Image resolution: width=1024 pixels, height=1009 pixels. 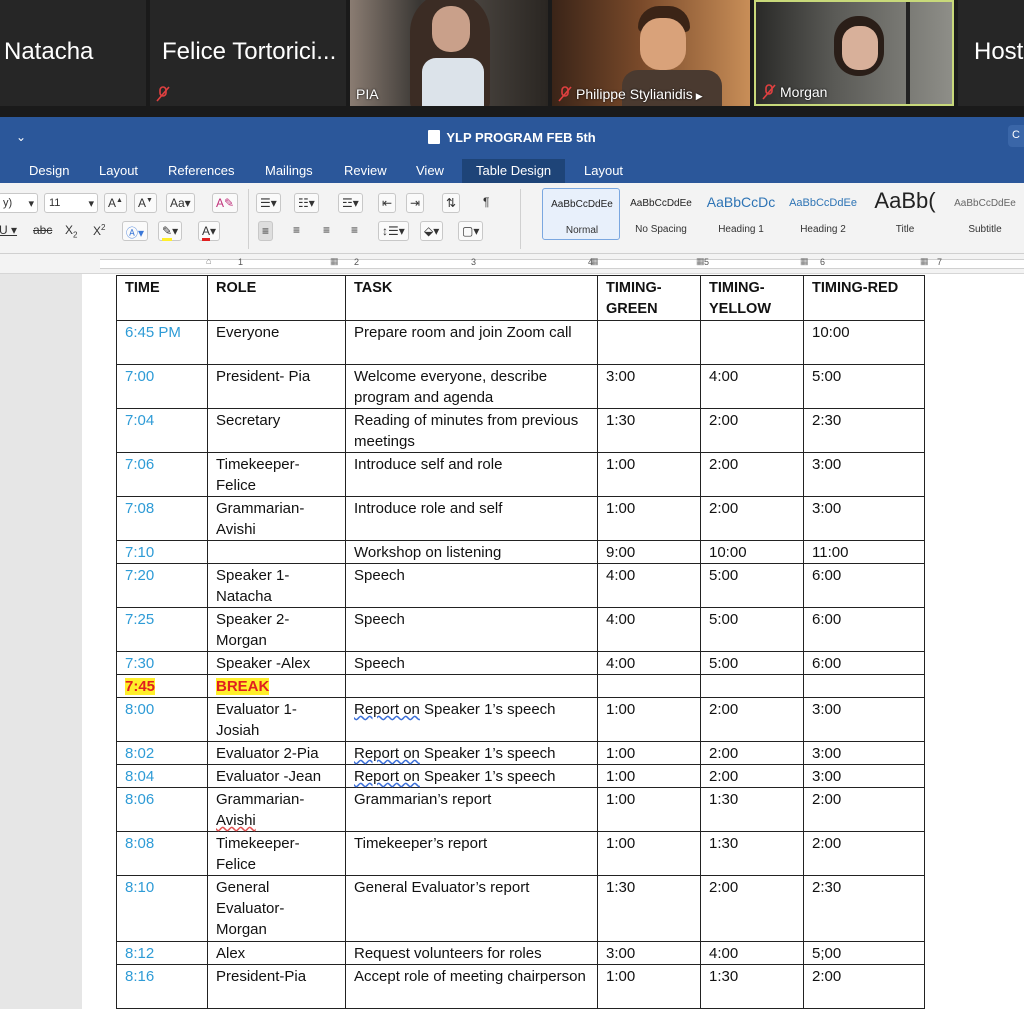 I want to click on header-timing-green: TIMING- GREEN, so click(x=649, y=298).